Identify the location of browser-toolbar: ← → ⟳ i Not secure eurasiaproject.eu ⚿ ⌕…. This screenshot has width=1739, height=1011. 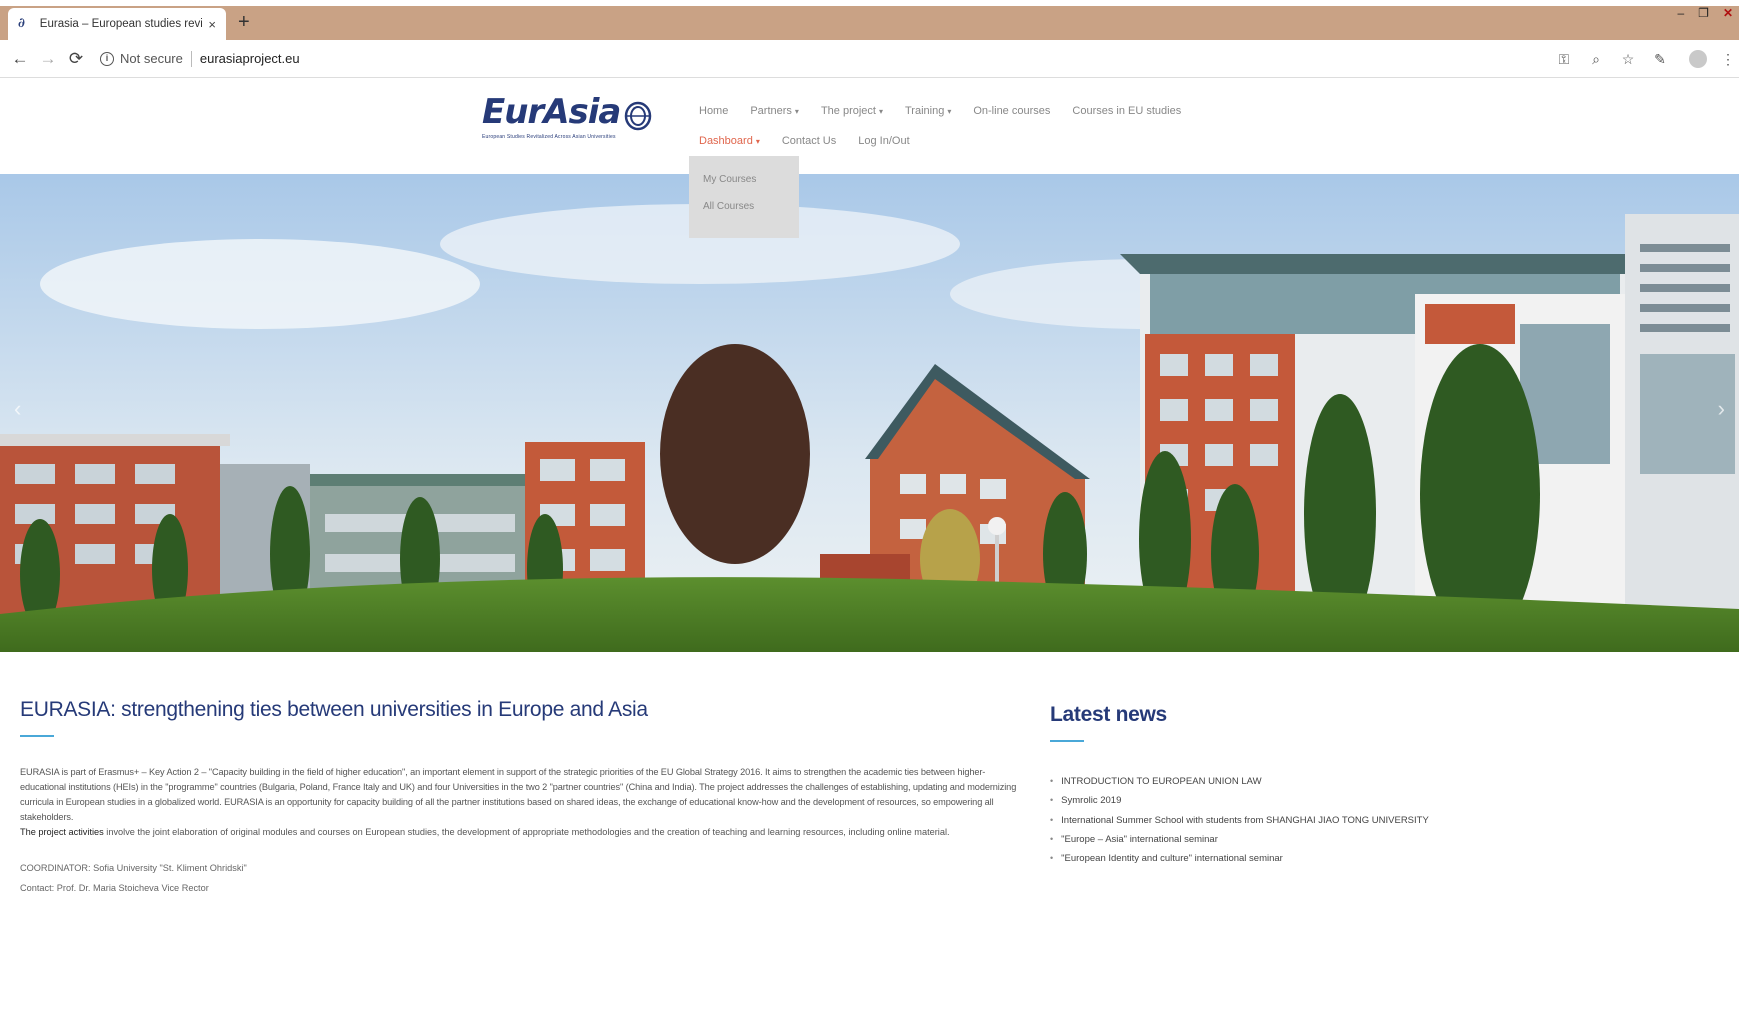
(869, 59).